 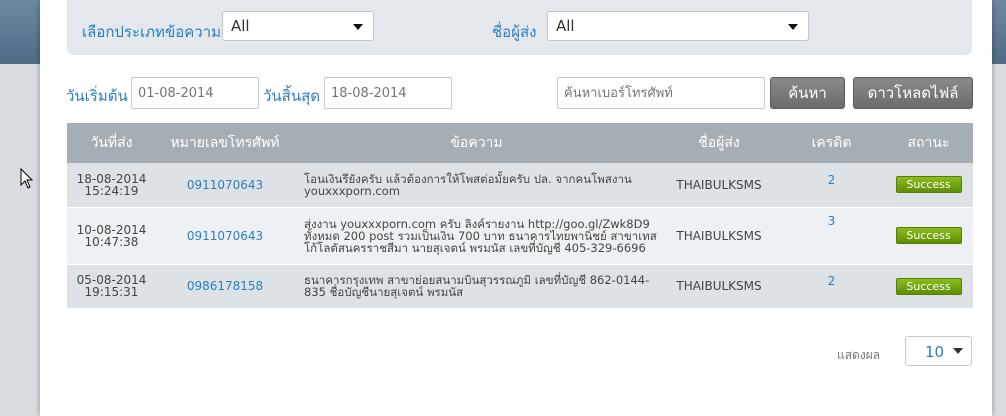 I want to click on column-header-phone: หมายเลขโทรศัพท์, so click(x=225, y=143).